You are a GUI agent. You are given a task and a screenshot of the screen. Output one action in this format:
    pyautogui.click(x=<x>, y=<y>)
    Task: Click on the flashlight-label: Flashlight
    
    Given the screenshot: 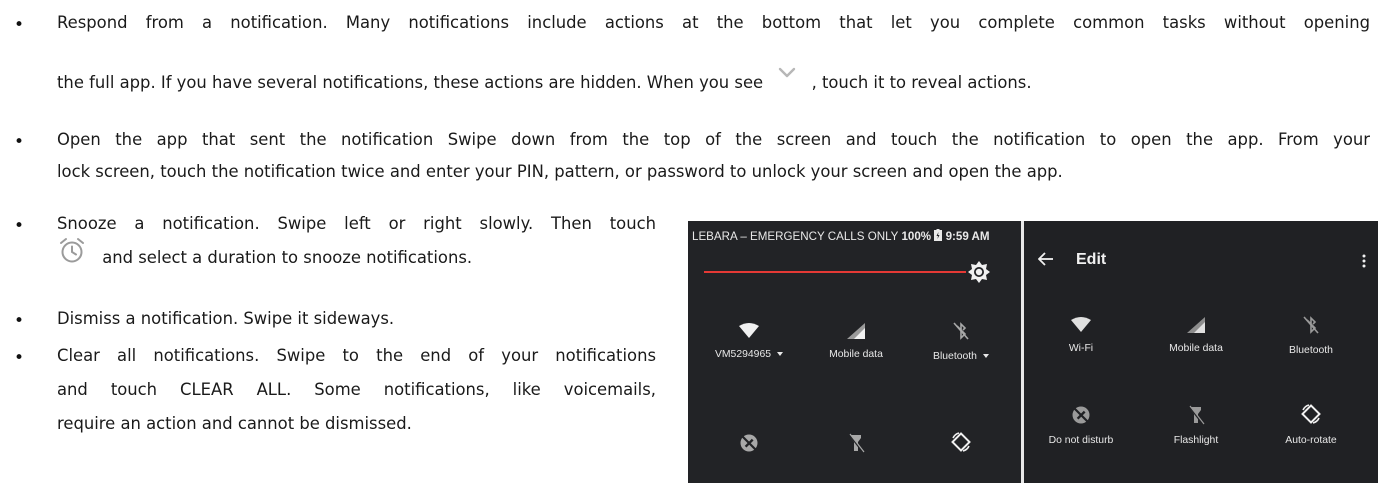 What is the action you would take?
    pyautogui.click(x=1196, y=440)
    